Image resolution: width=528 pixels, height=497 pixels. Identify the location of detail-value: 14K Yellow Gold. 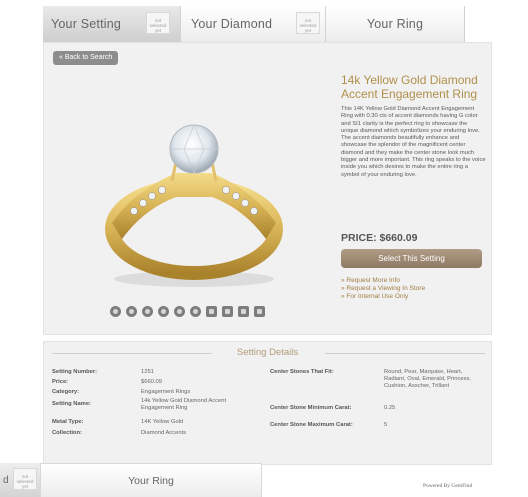
(162, 422).